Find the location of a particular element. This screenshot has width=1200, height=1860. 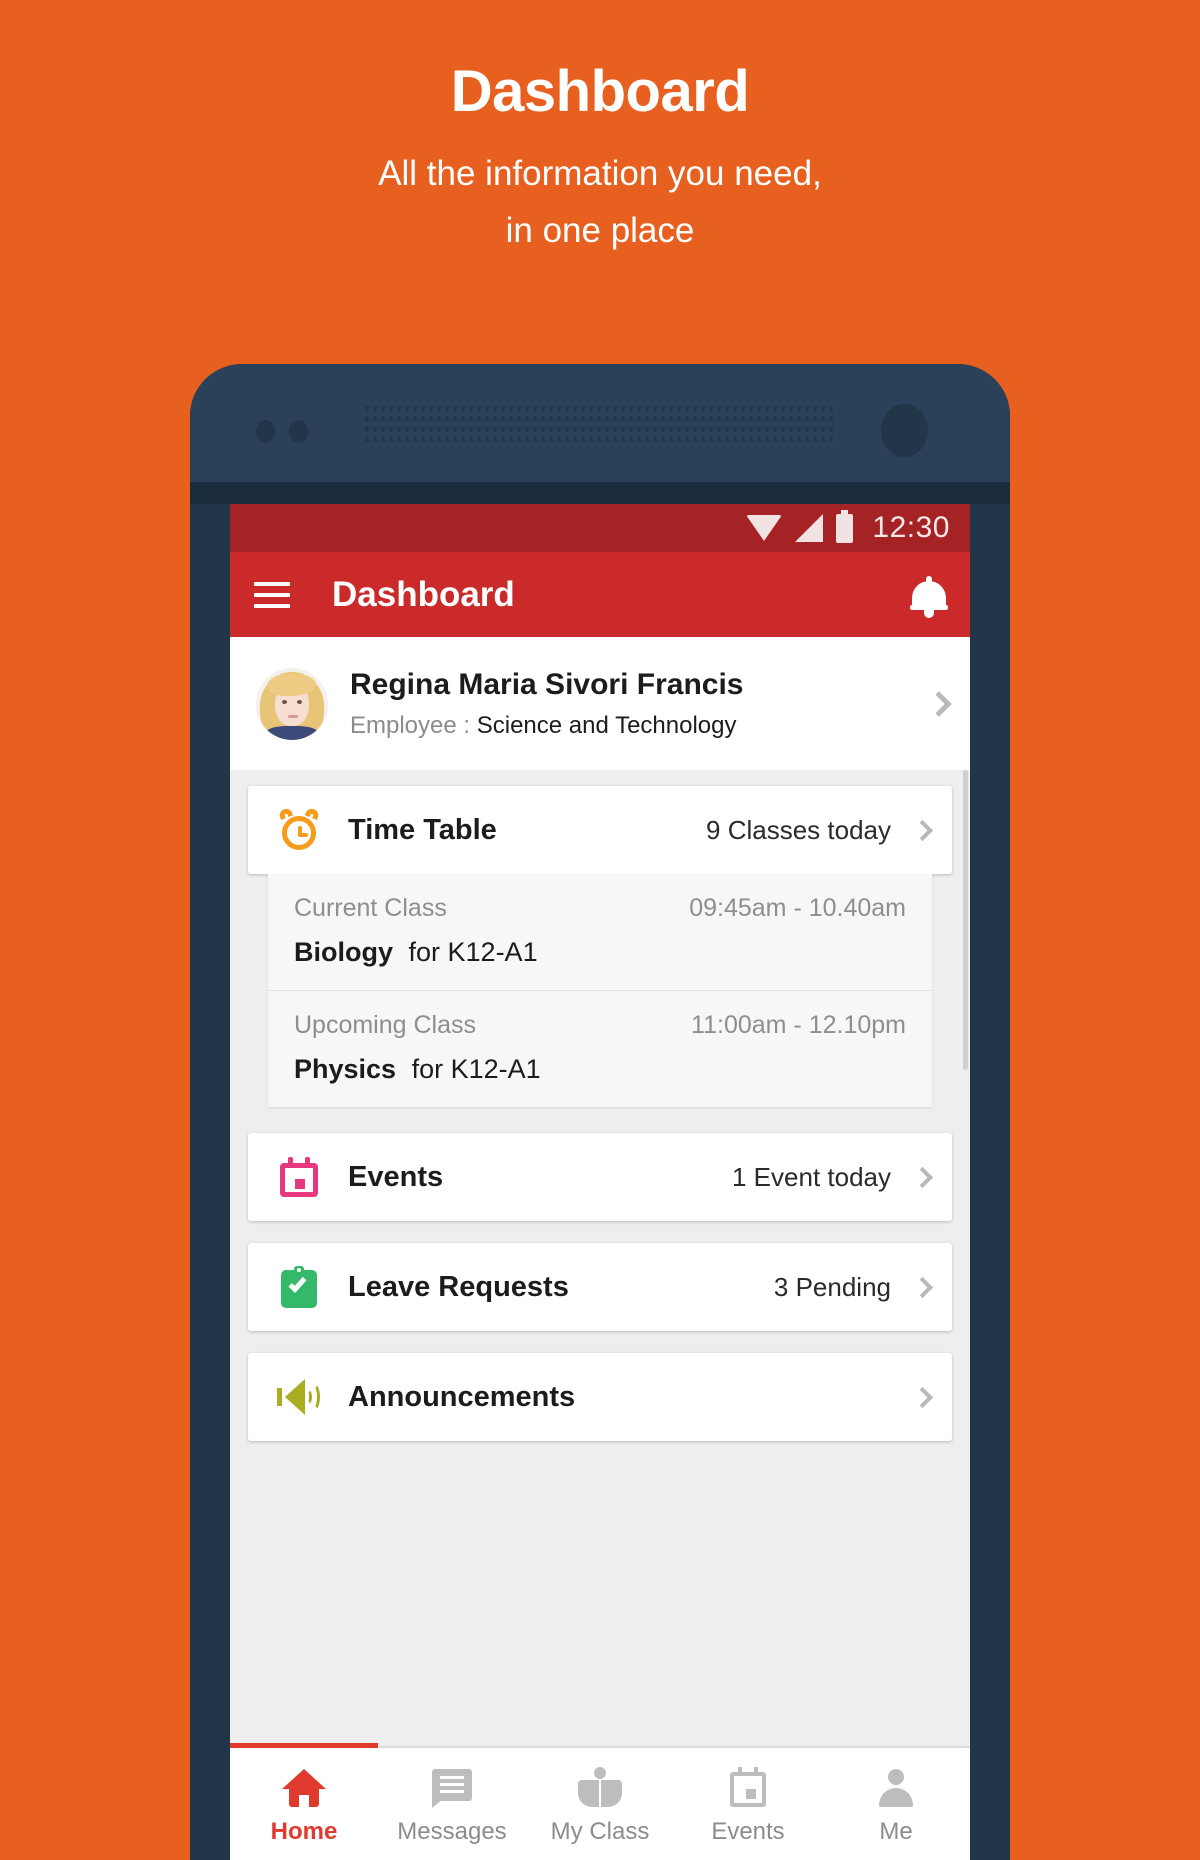

card-meta: 9 Classes today is located at coordinates (798, 829).